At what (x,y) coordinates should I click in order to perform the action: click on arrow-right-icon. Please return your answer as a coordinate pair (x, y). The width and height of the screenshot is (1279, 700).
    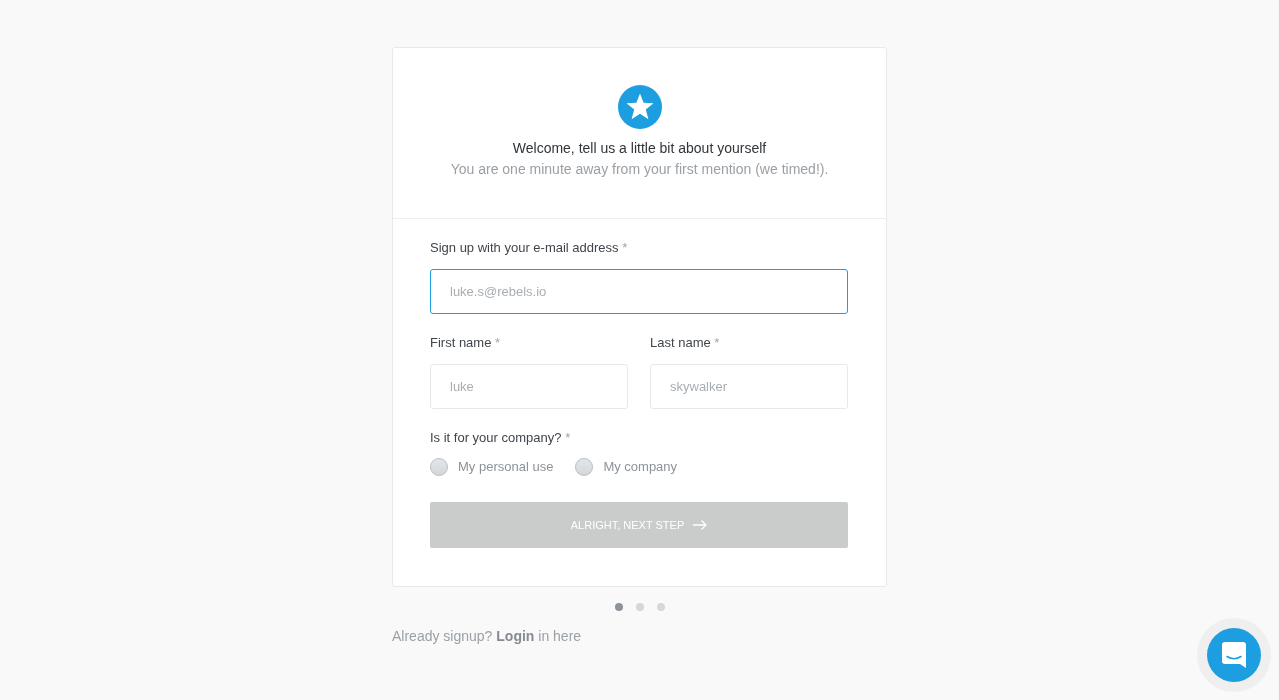
    Looking at the image, I should click on (700, 525).